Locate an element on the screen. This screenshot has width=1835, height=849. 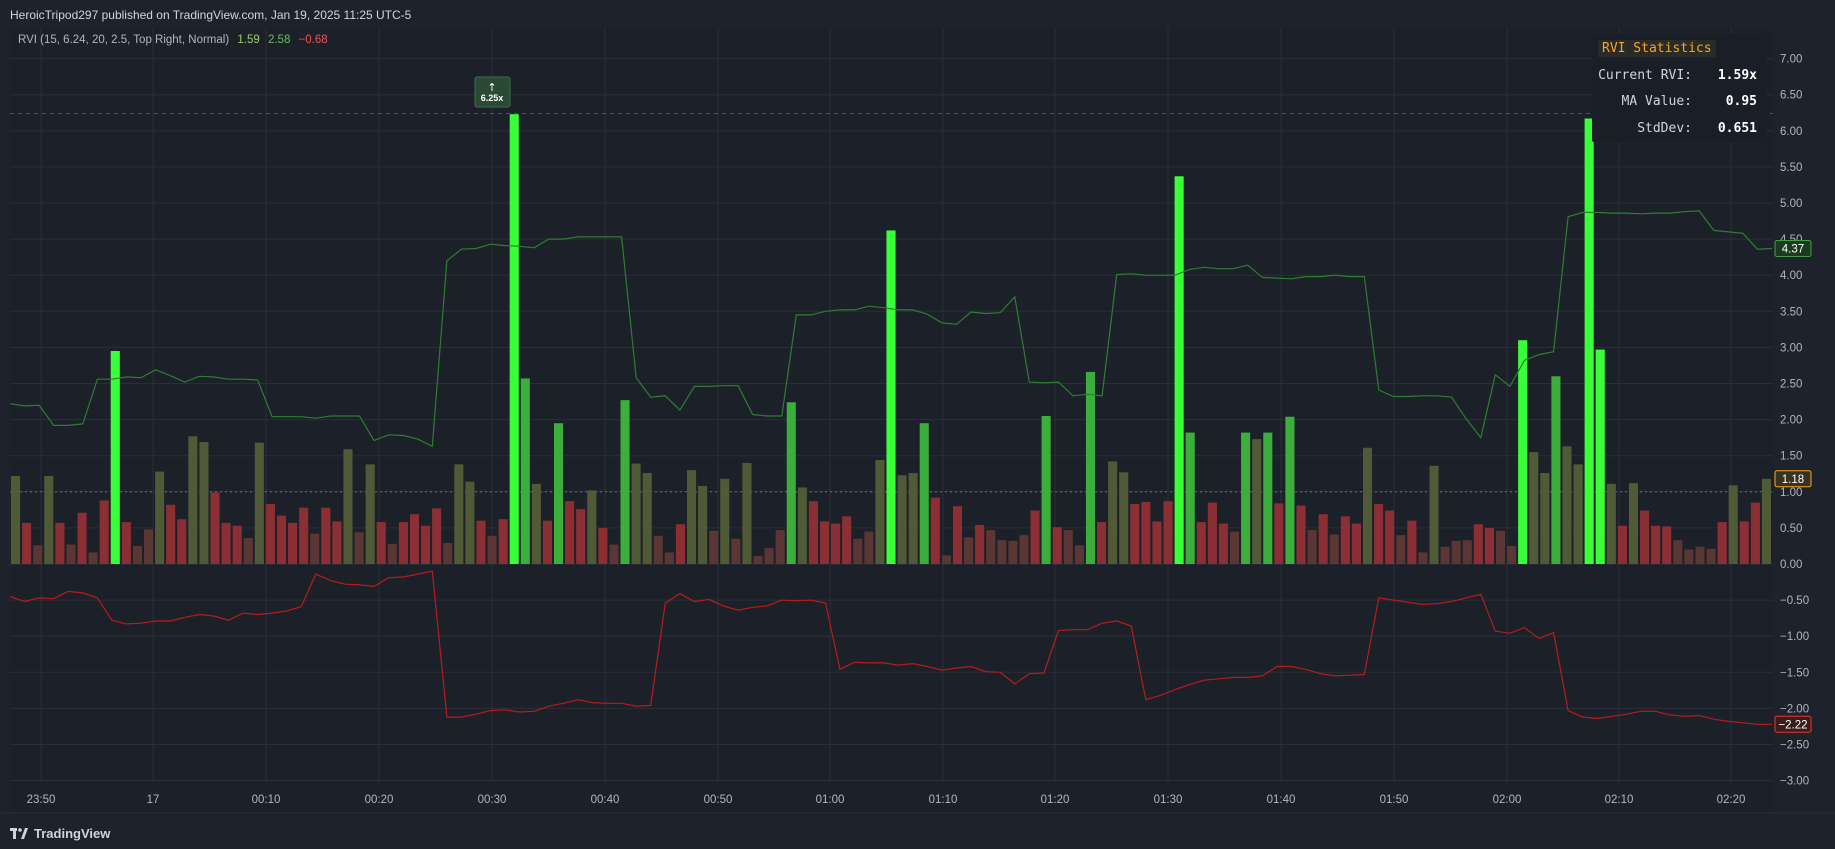
x-tick-label: 01:20 is located at coordinates (1055, 800).